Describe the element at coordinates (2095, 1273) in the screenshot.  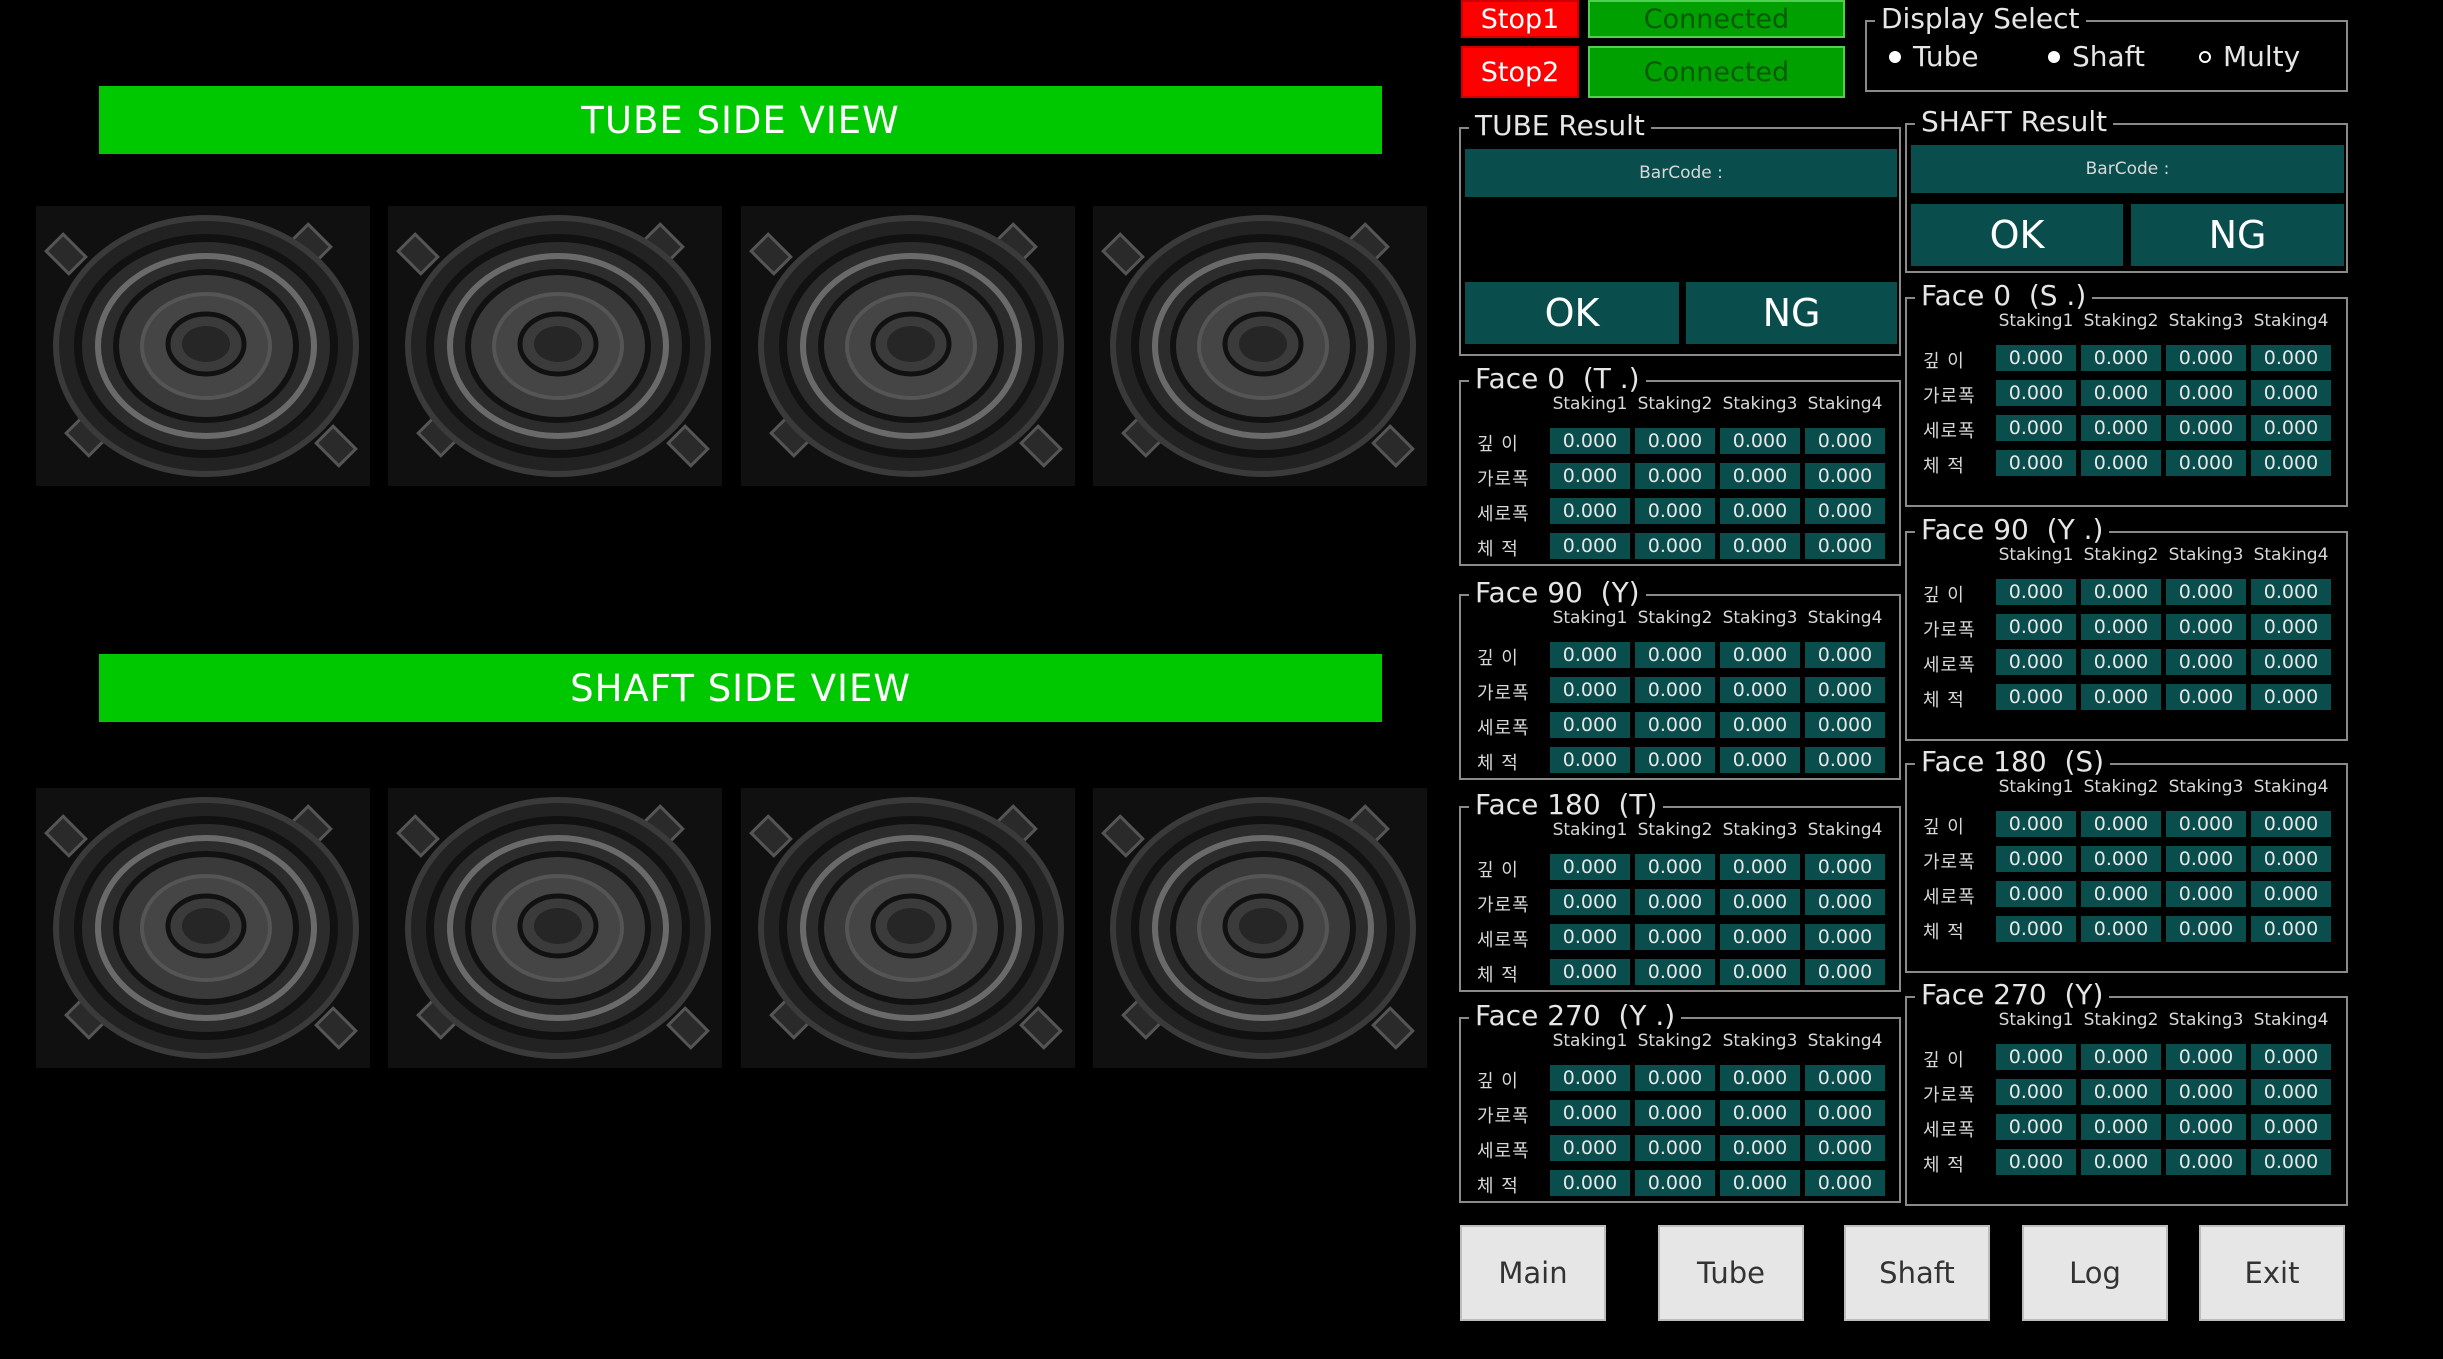
I see `log-button: Log` at that location.